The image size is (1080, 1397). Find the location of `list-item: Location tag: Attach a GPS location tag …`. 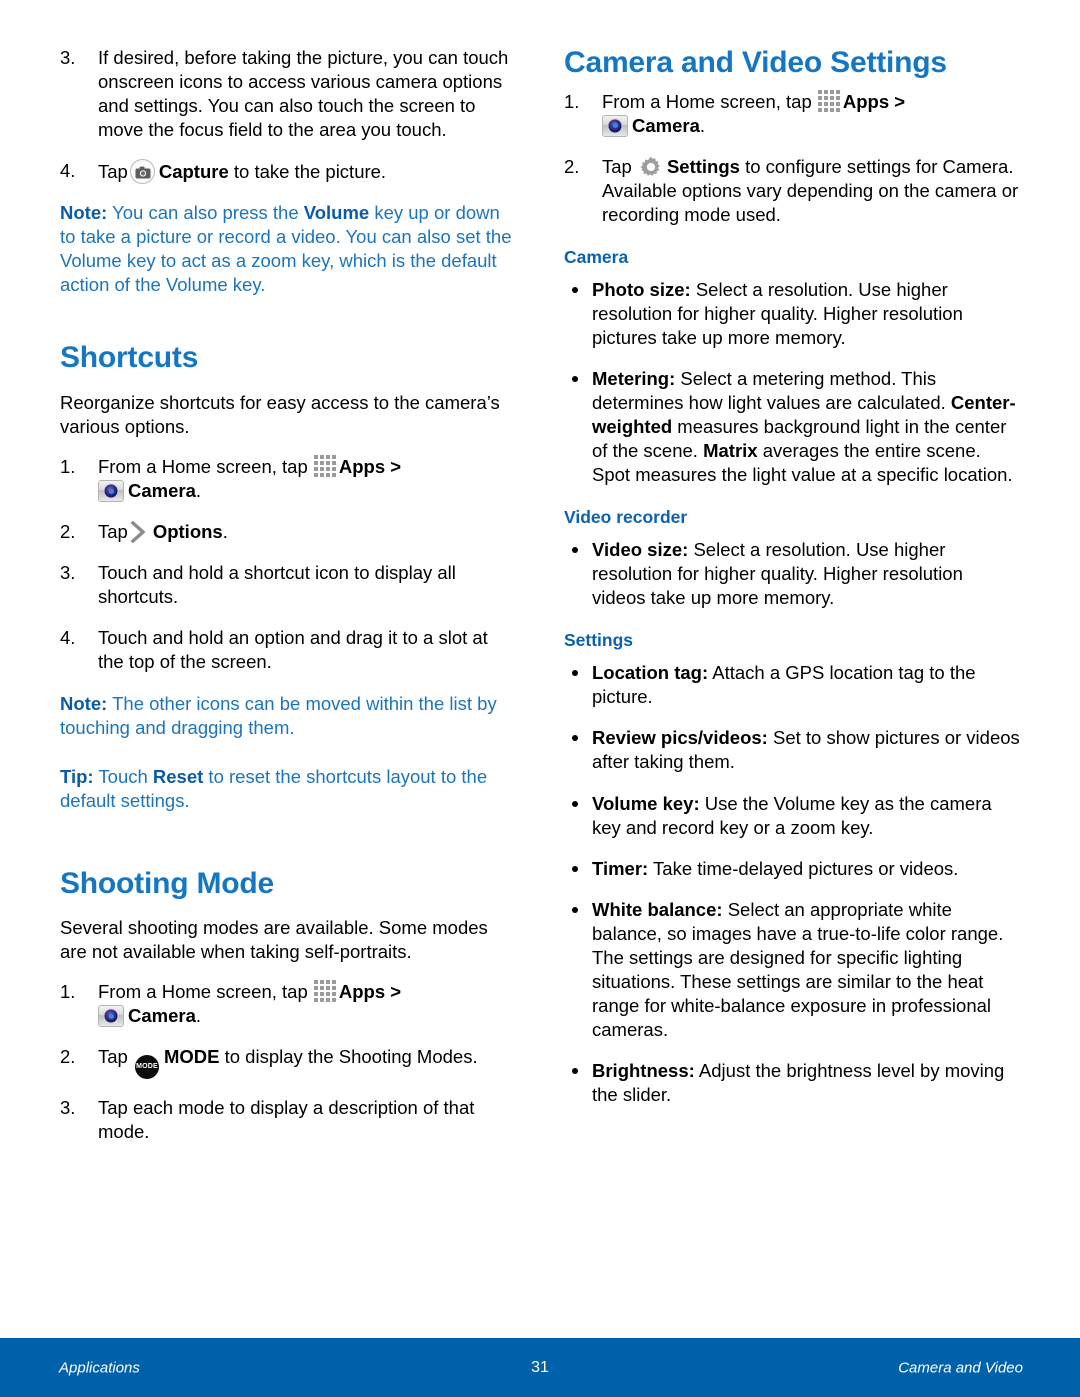

list-item: Location tag: Attach a GPS location tag … is located at coordinates (792, 685).